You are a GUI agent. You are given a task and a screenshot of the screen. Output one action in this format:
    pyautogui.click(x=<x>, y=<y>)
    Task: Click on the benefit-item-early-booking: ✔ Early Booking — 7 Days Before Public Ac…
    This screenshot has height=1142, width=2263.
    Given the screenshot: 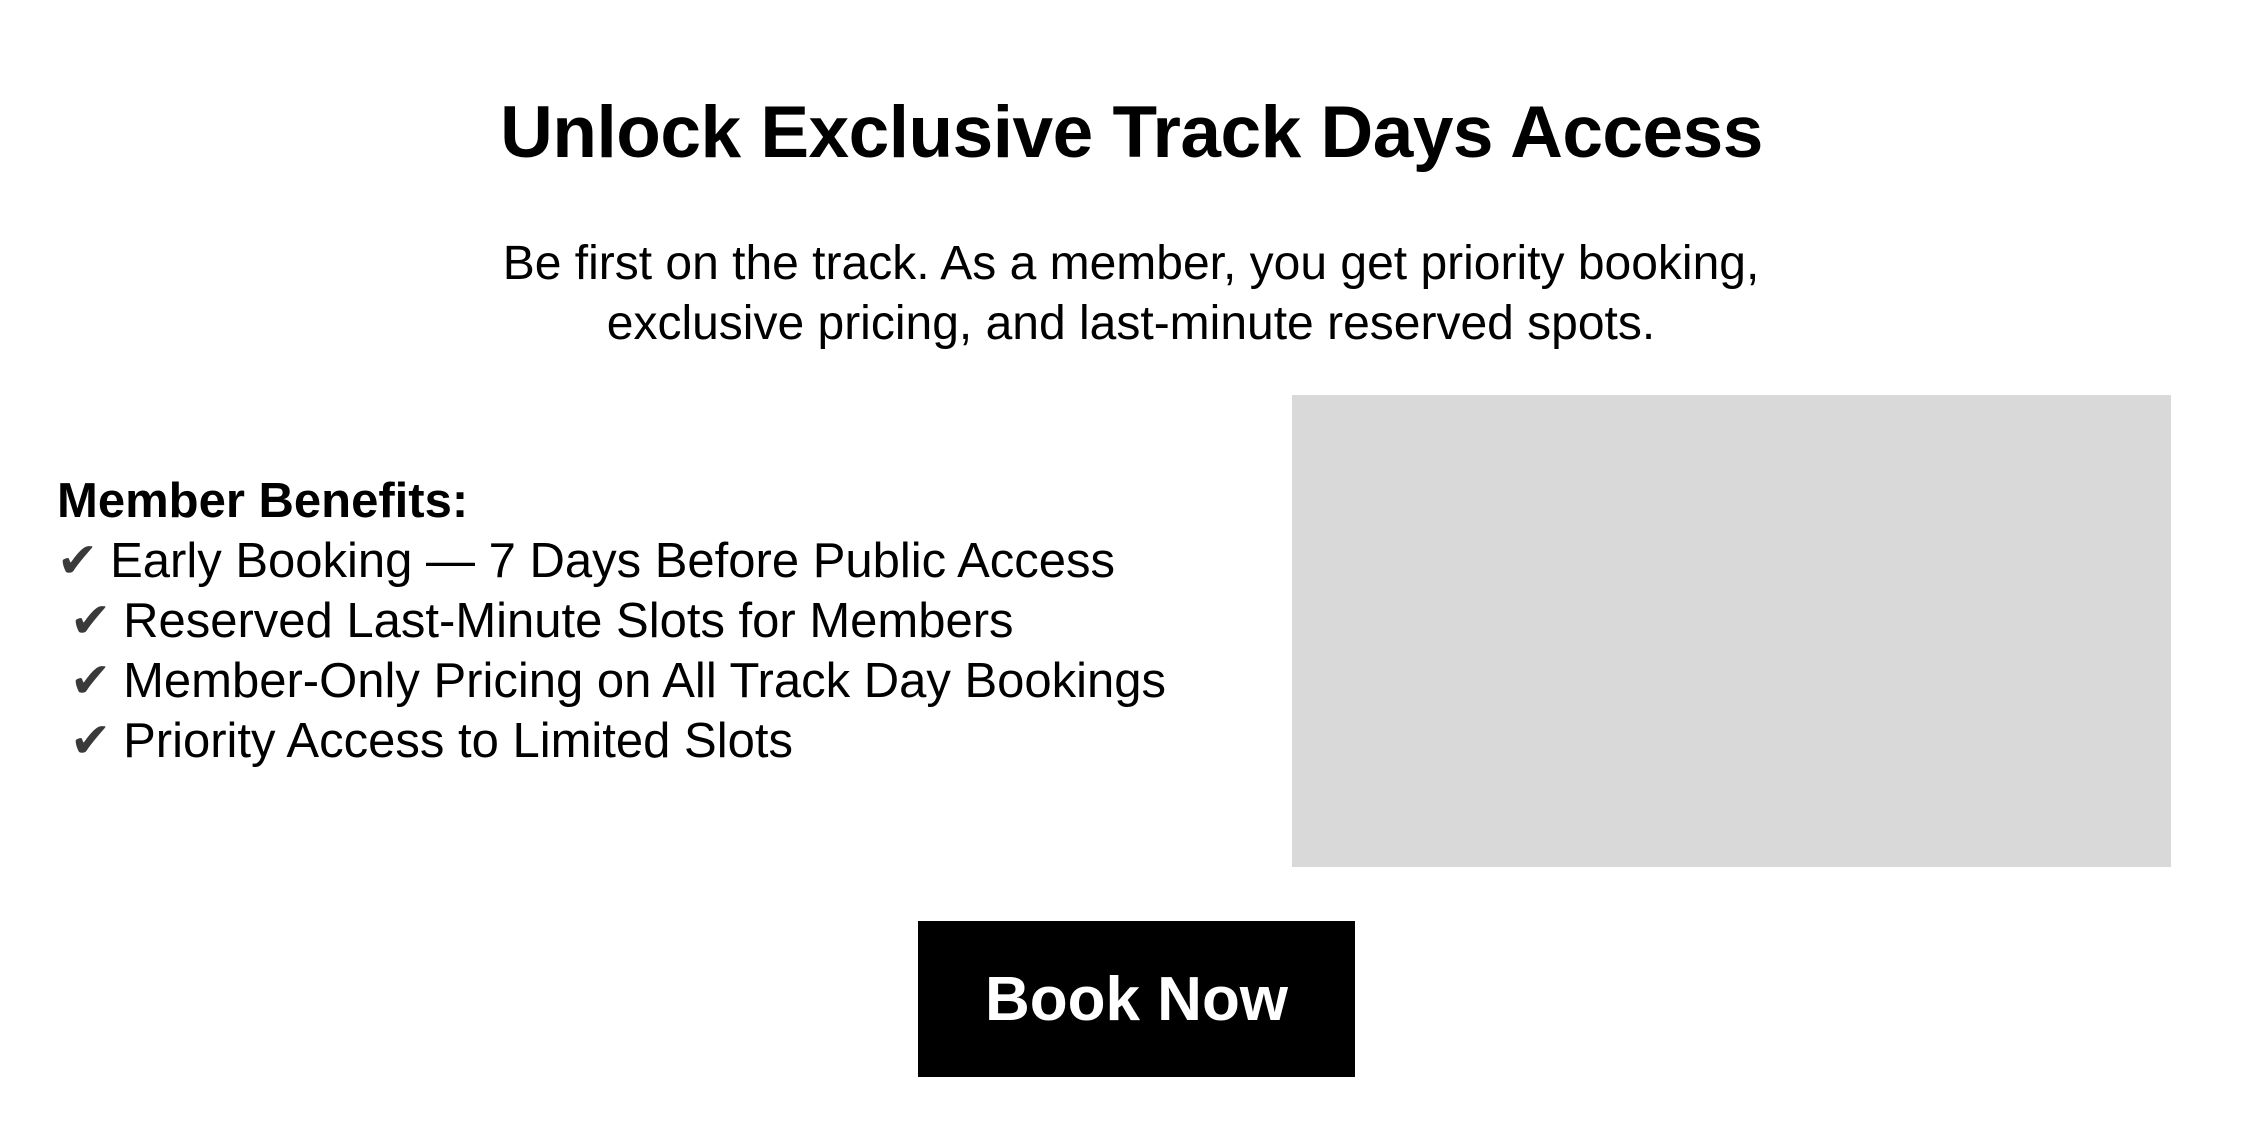 What is the action you would take?
    pyautogui.click(x=657, y=561)
    